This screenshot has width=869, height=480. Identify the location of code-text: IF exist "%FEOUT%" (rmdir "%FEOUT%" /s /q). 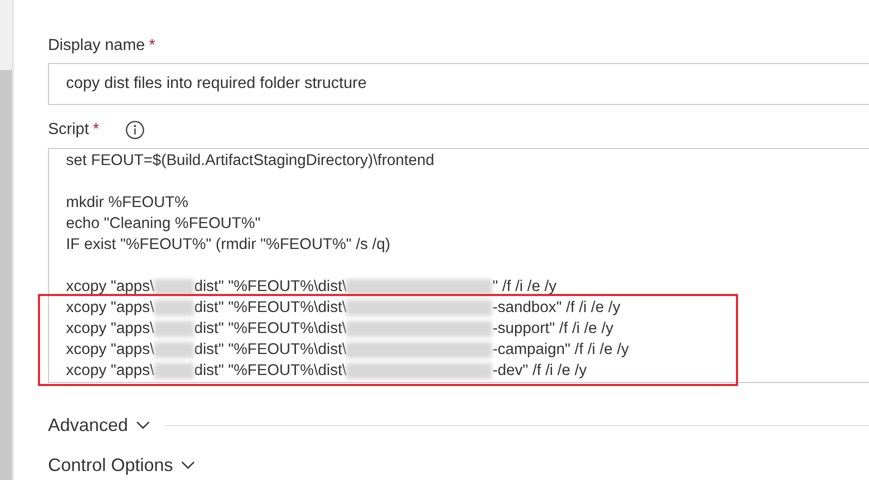
(228, 245).